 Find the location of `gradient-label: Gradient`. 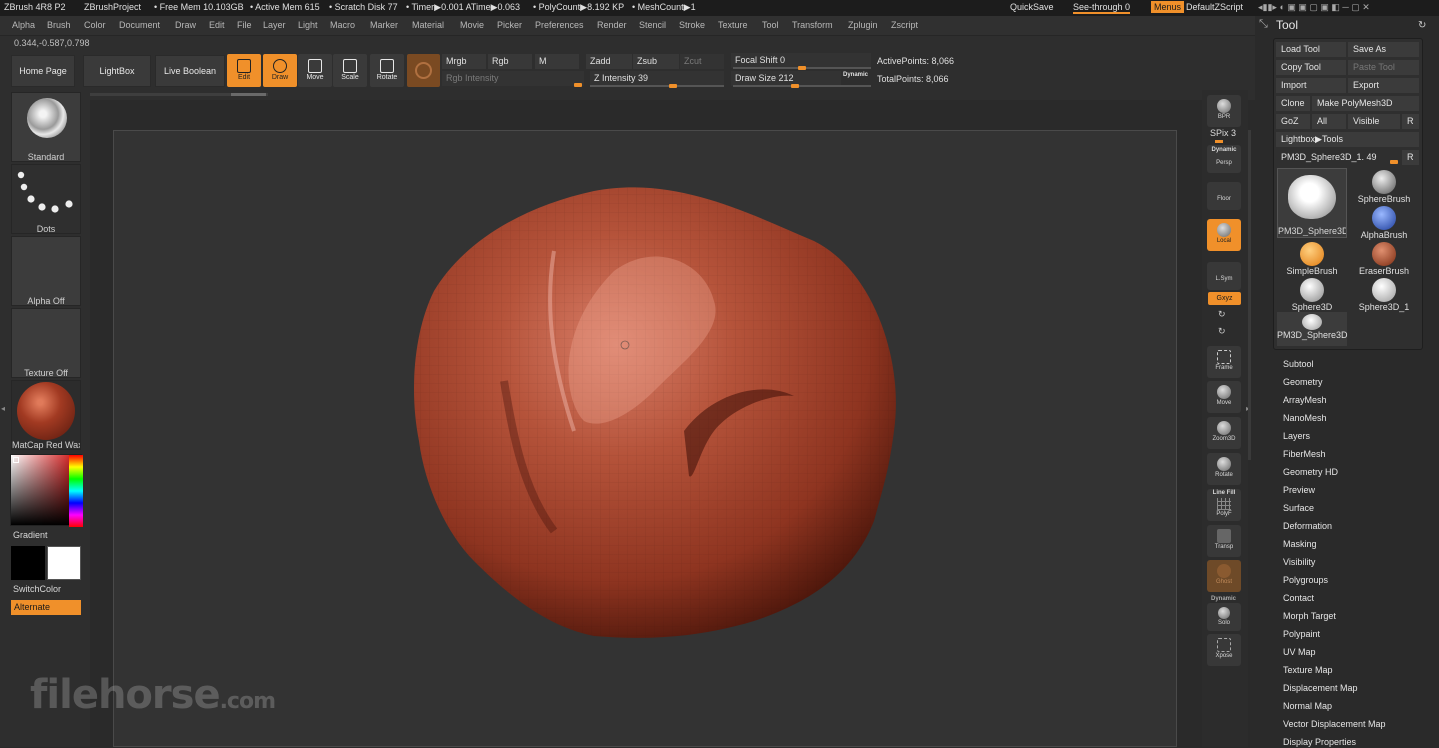

gradient-label: Gradient is located at coordinates (30, 535).